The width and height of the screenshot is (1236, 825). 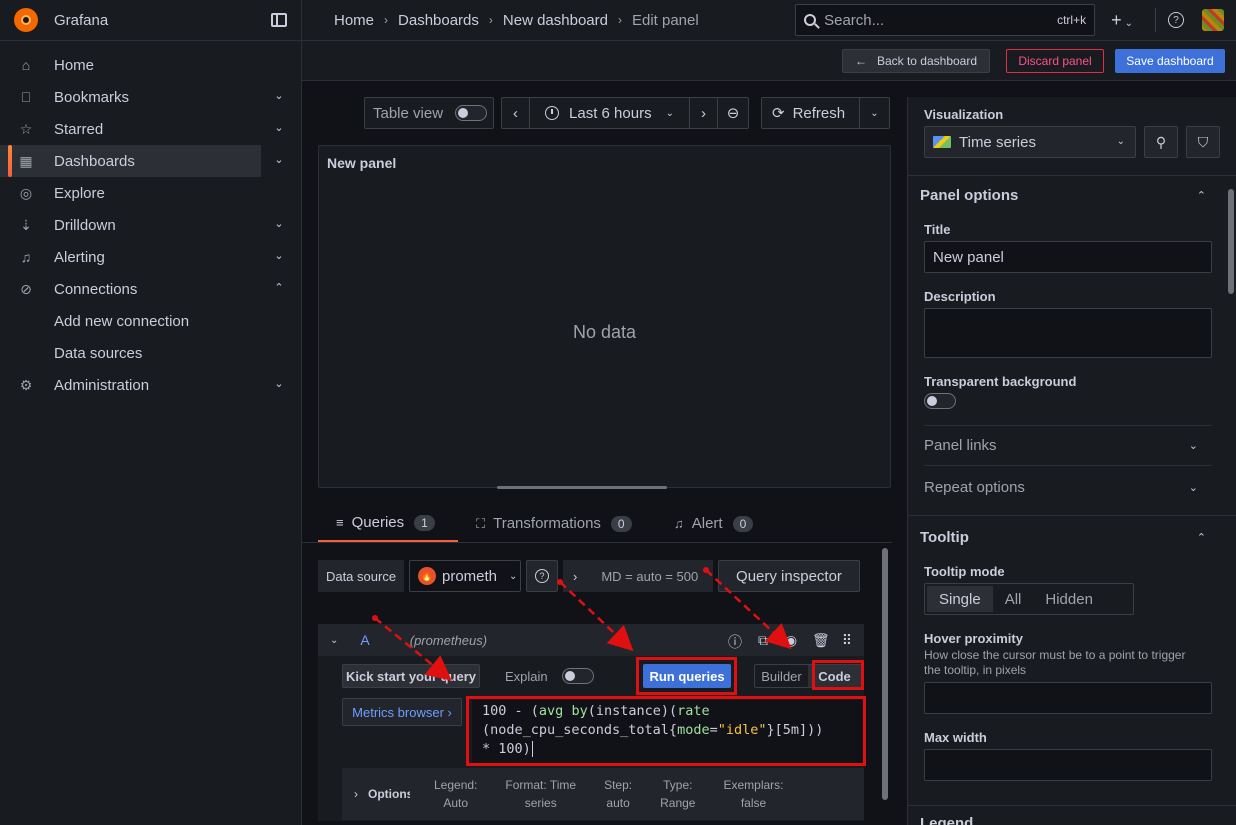 What do you see at coordinates (942, 142) in the screenshot?
I see `time-series-icon` at bounding box center [942, 142].